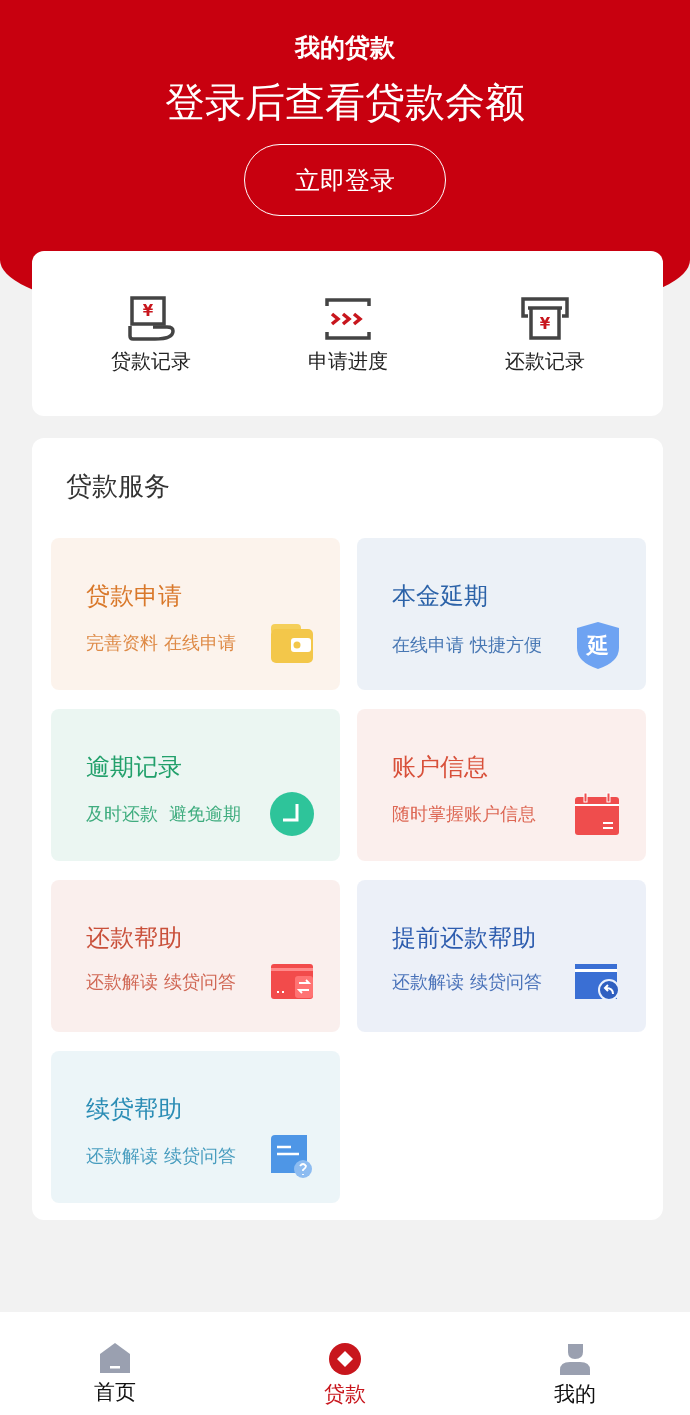  What do you see at coordinates (347, 361) in the screenshot?
I see `quick-link-label: 申请进度` at bounding box center [347, 361].